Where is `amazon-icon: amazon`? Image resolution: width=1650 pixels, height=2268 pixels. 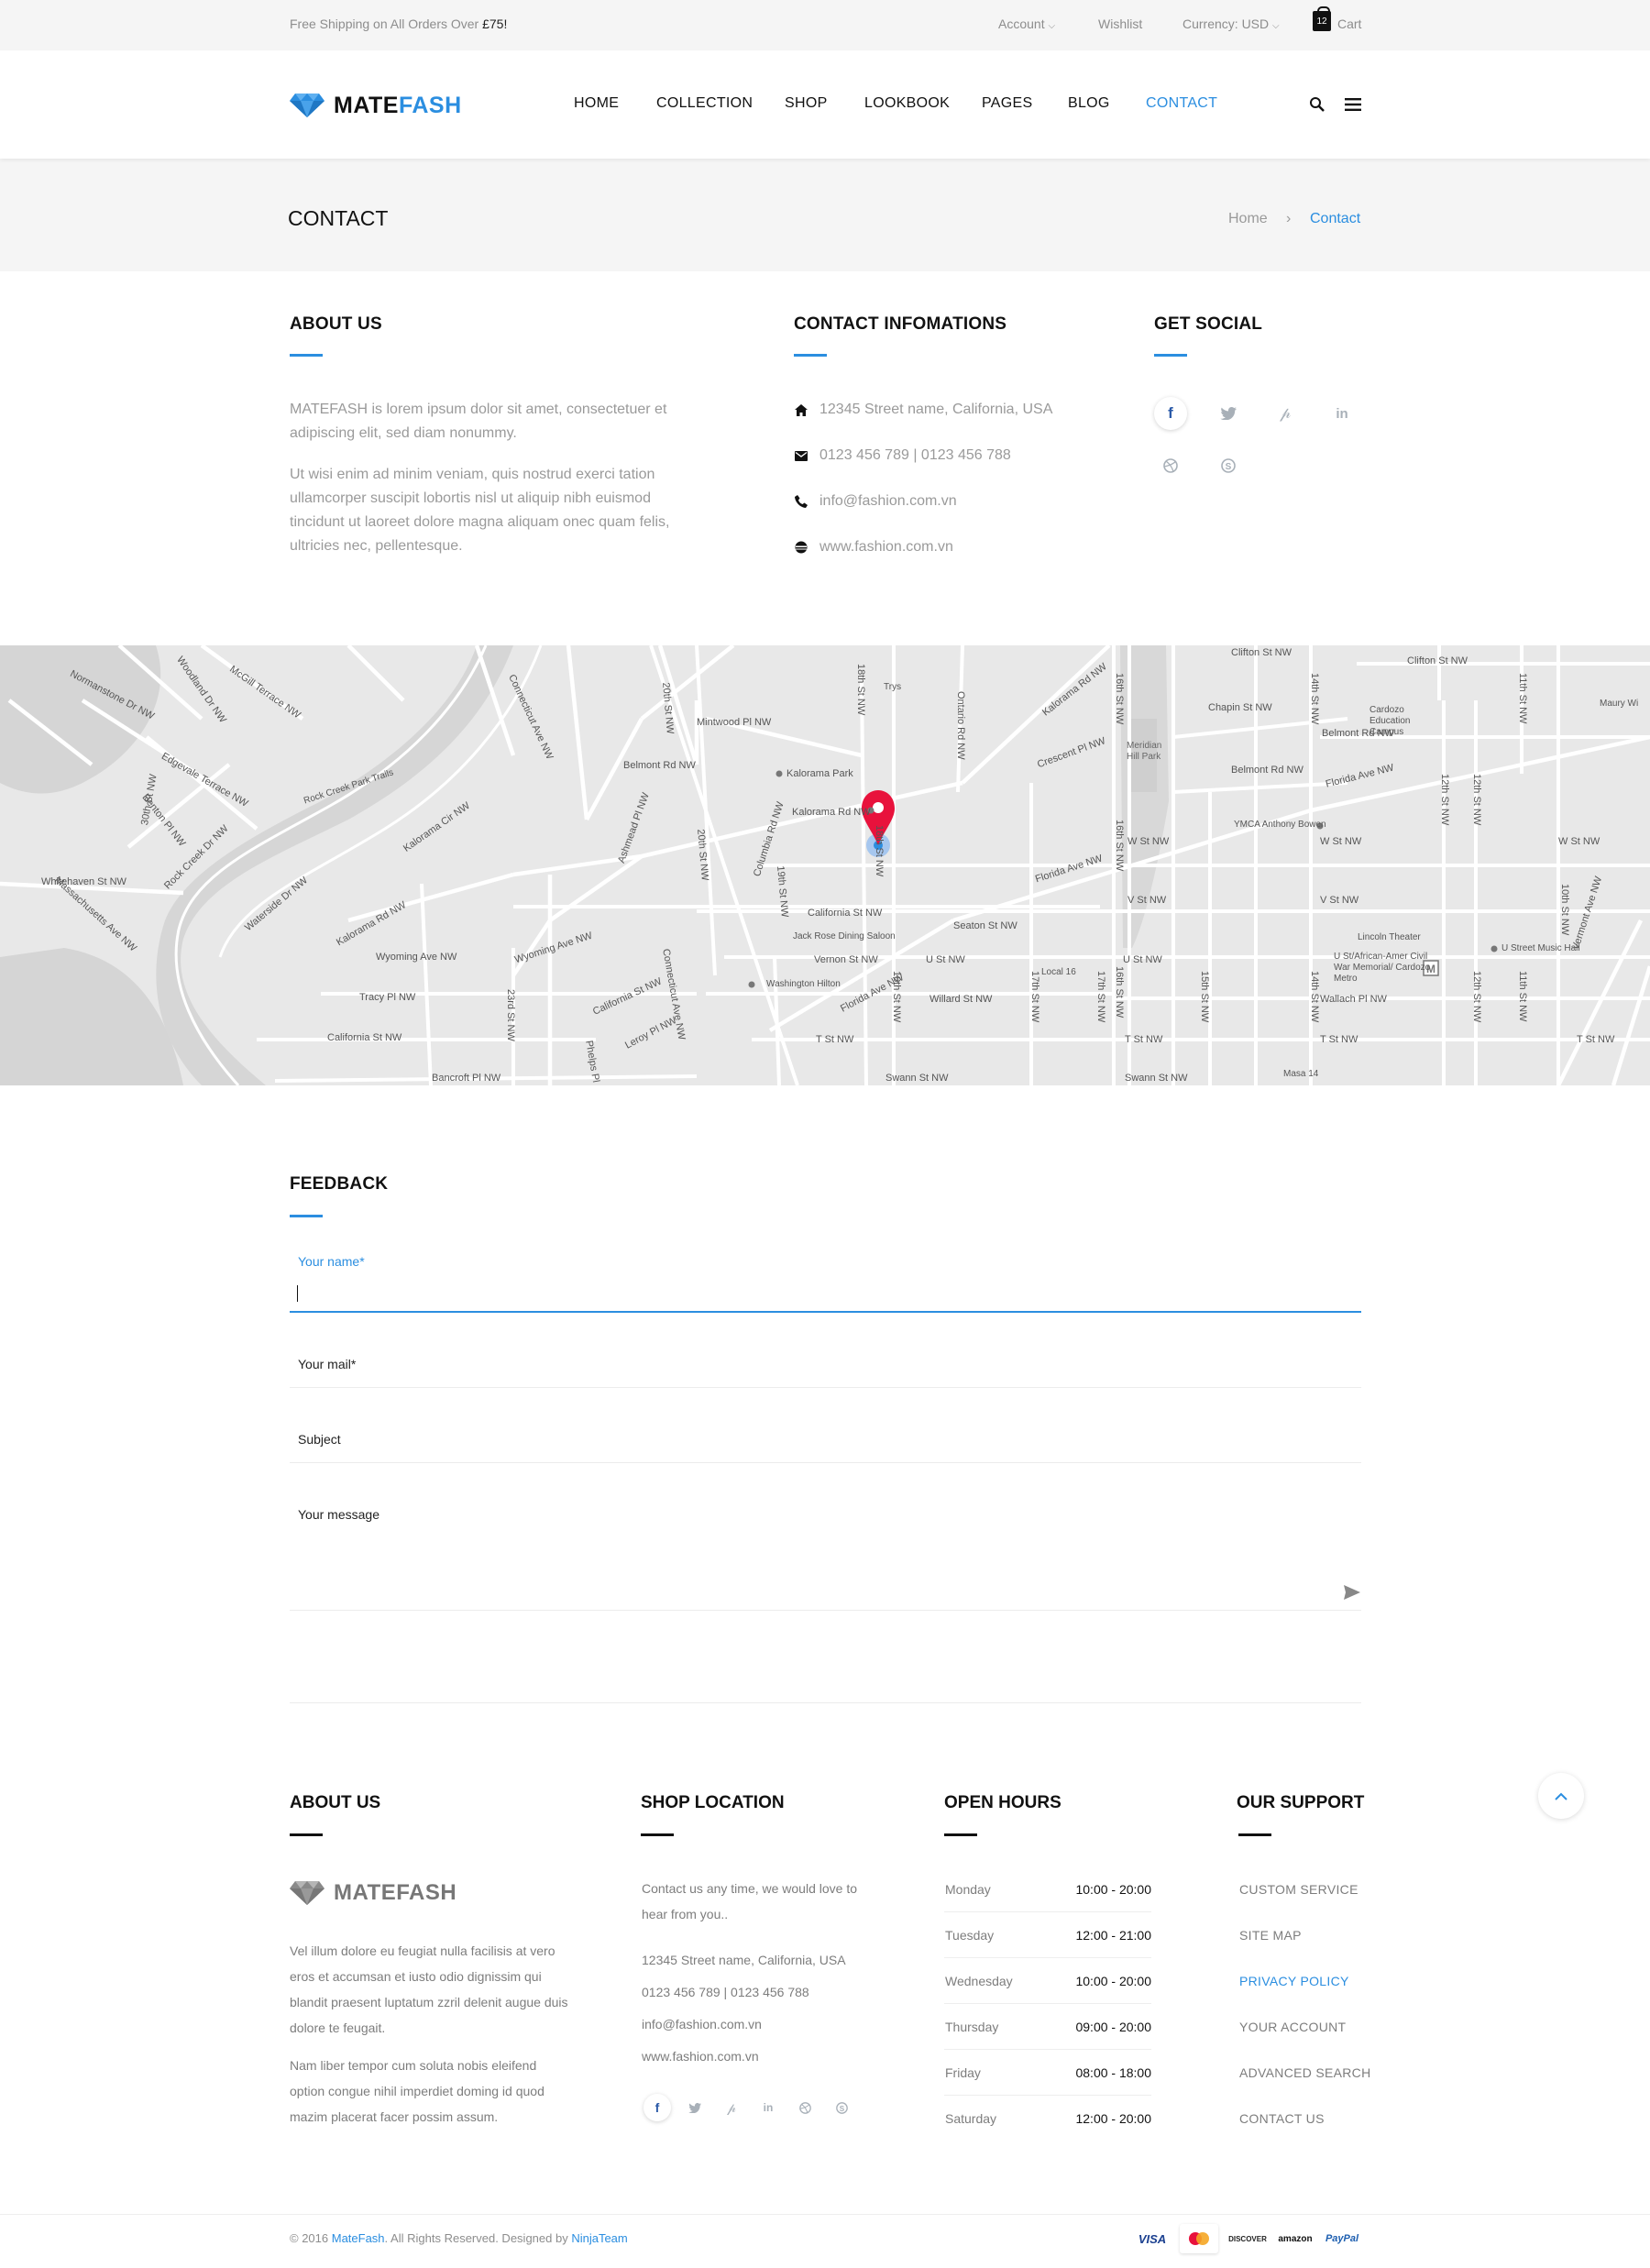 amazon-icon: amazon is located at coordinates (1295, 2238).